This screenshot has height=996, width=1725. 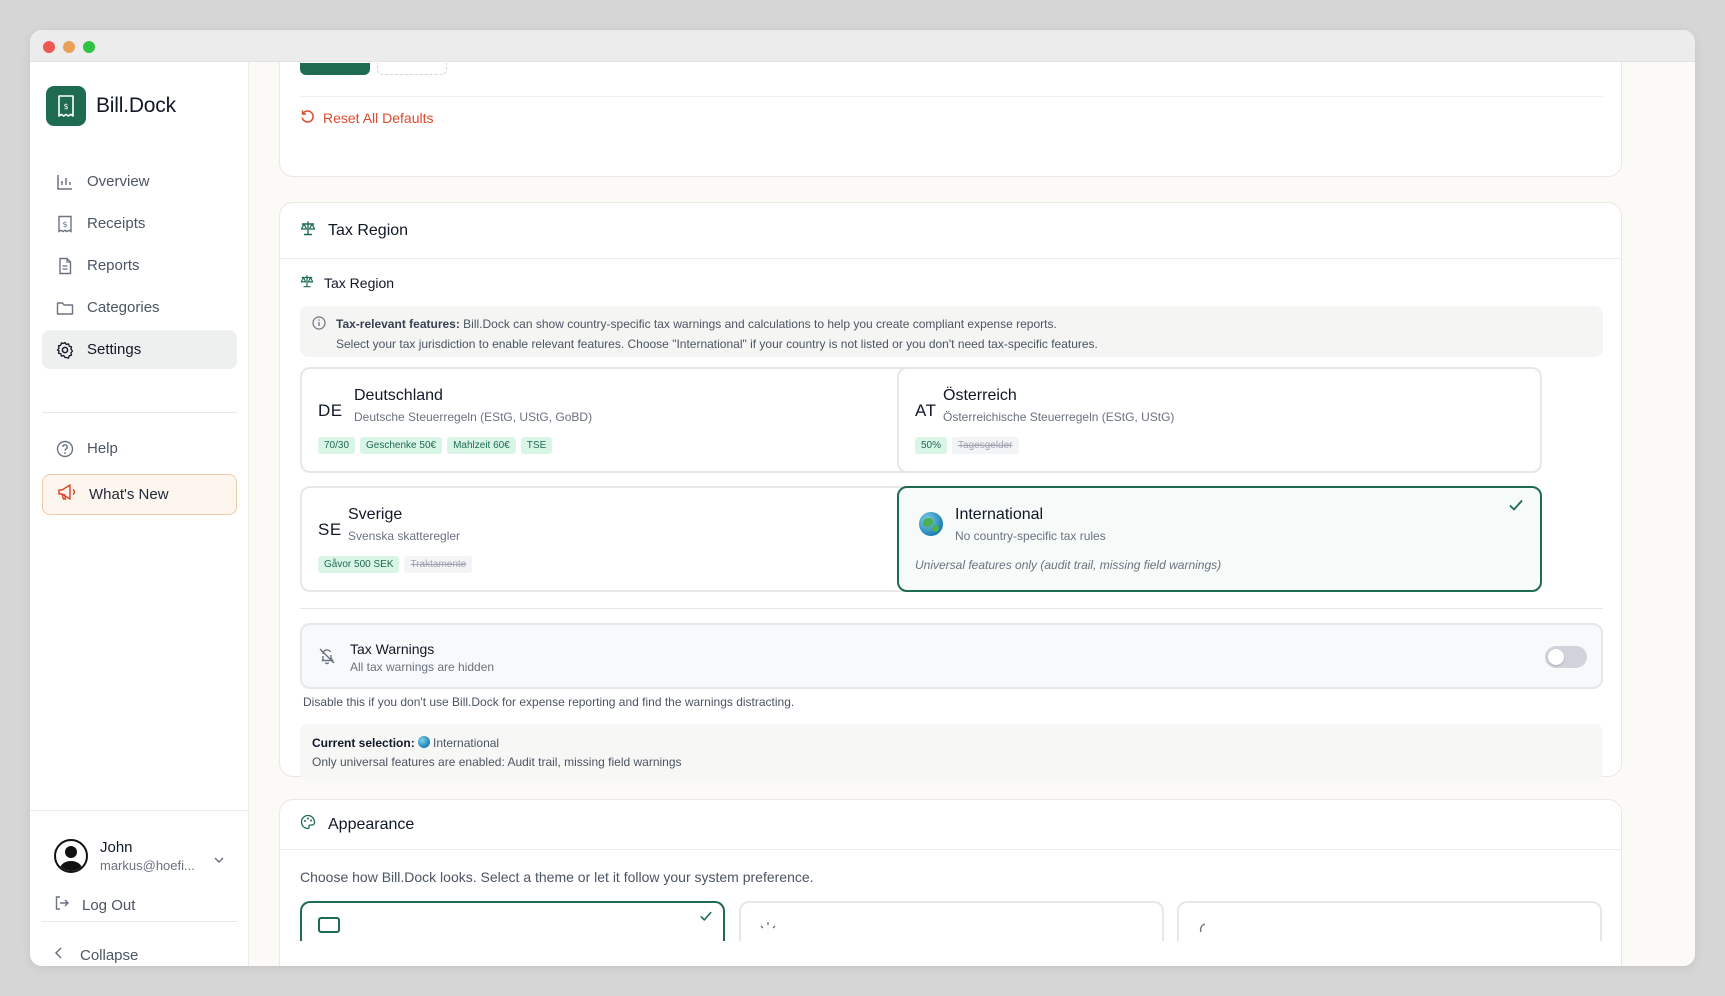 What do you see at coordinates (139, 448) in the screenshot?
I see `sidebar-item-help: Help` at bounding box center [139, 448].